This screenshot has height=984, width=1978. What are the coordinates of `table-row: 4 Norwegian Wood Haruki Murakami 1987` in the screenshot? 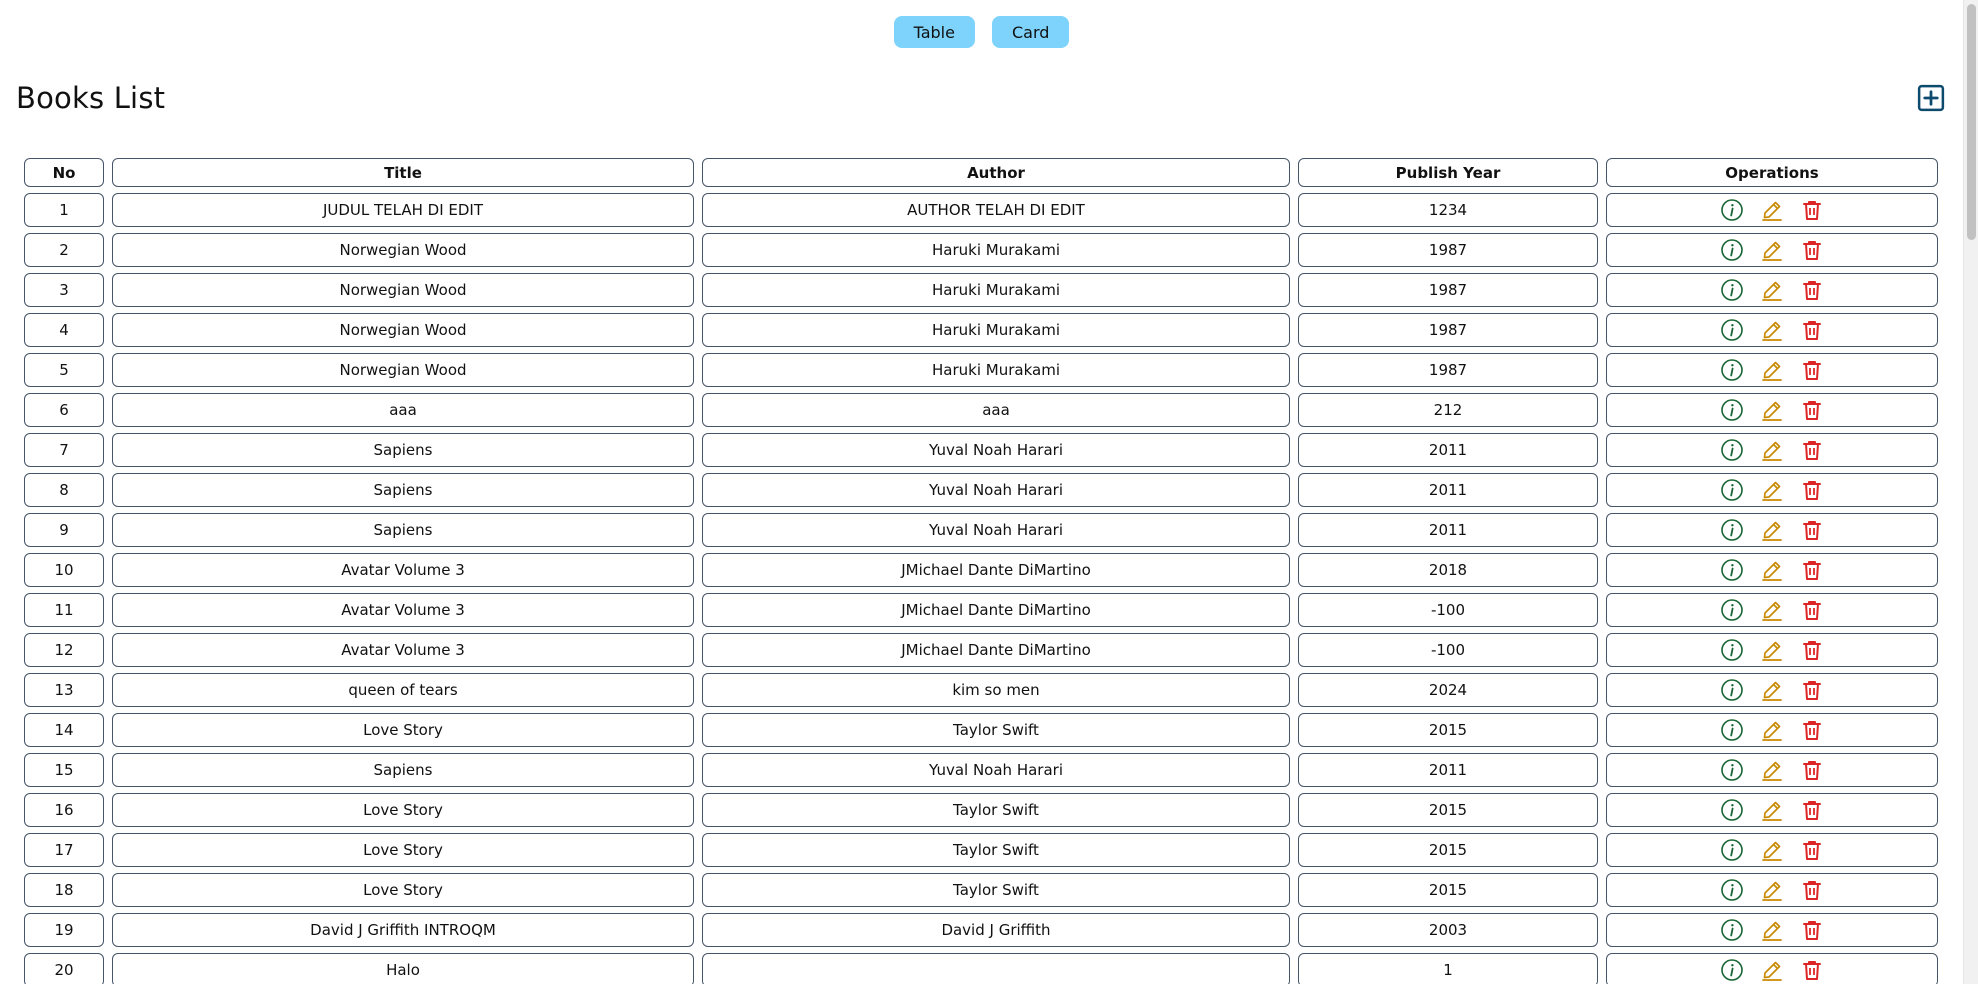 It's located at (981, 330).